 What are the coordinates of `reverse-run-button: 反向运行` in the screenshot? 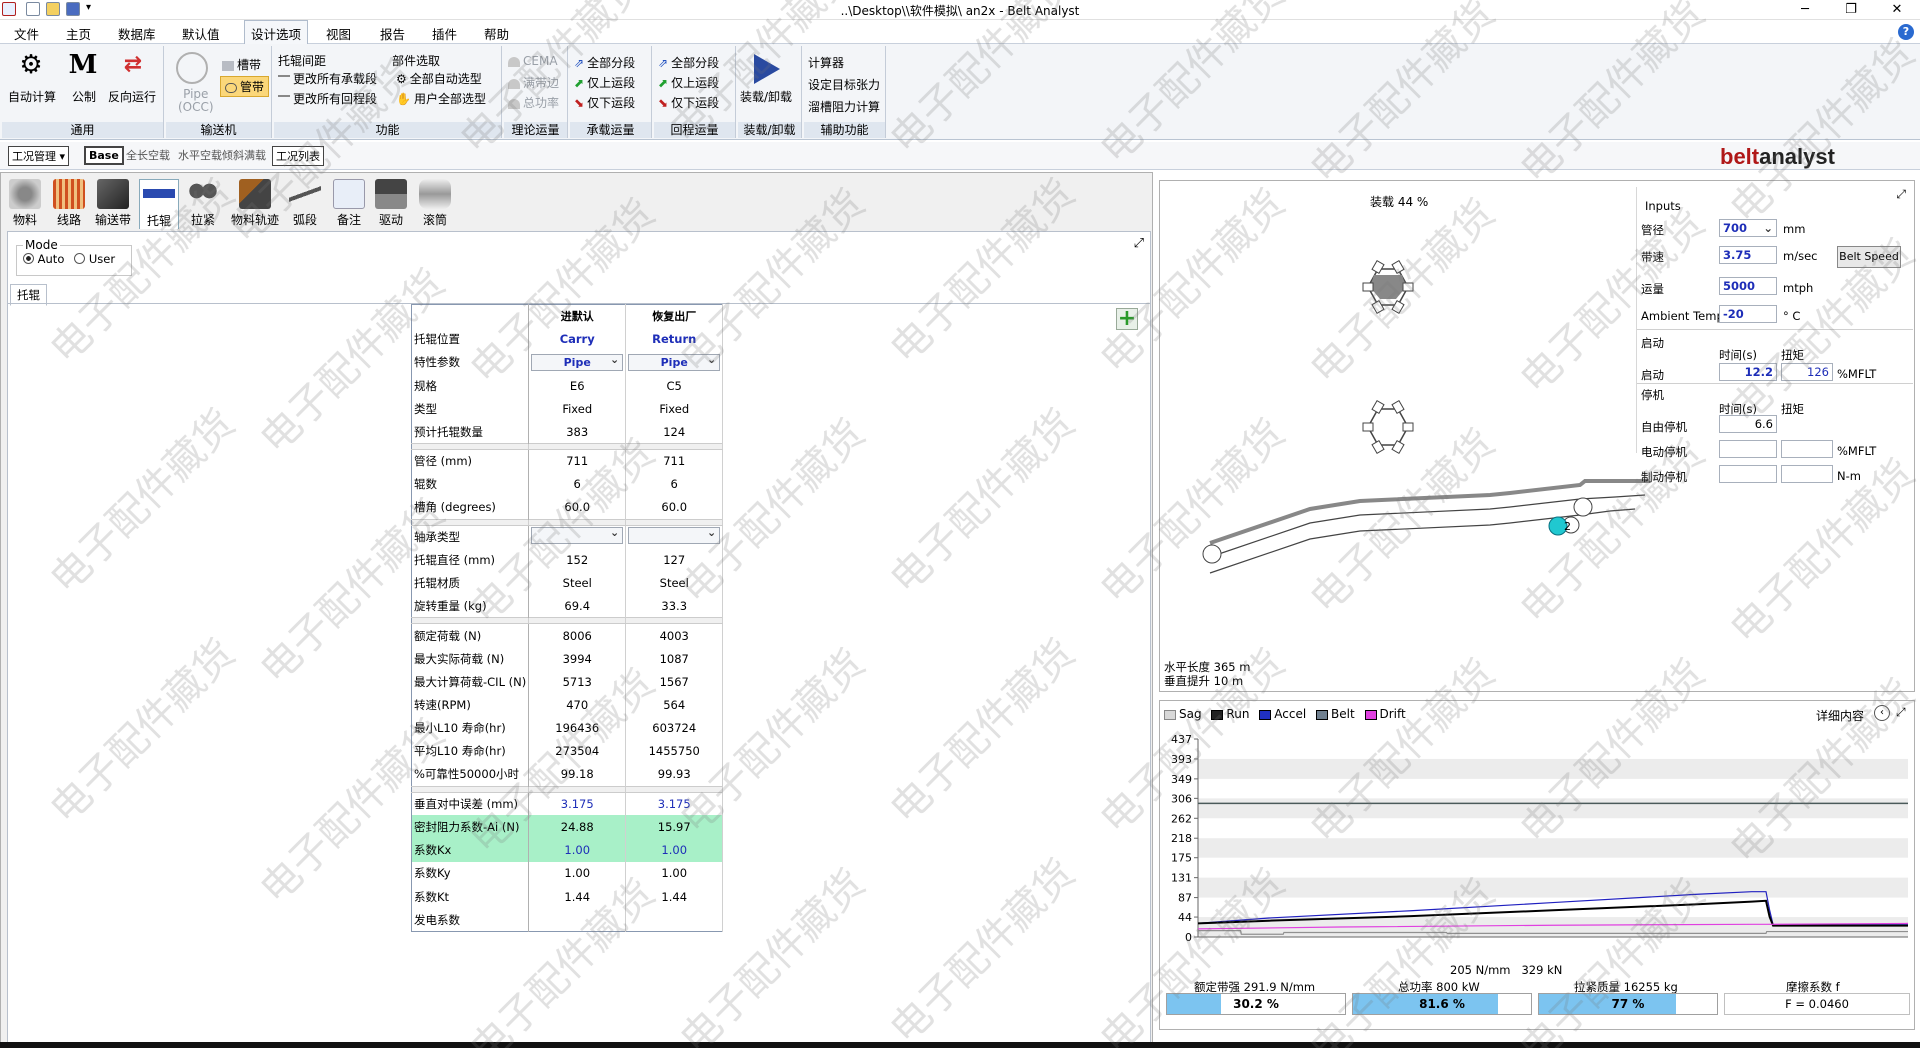 It's located at (132, 96).